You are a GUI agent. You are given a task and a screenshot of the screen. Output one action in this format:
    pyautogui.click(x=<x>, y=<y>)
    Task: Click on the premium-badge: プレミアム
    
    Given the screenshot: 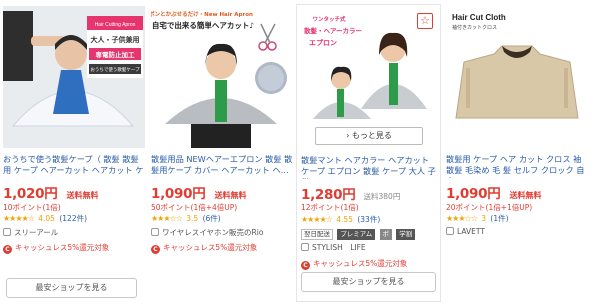 What is the action you would take?
    pyautogui.click(x=356, y=234)
    